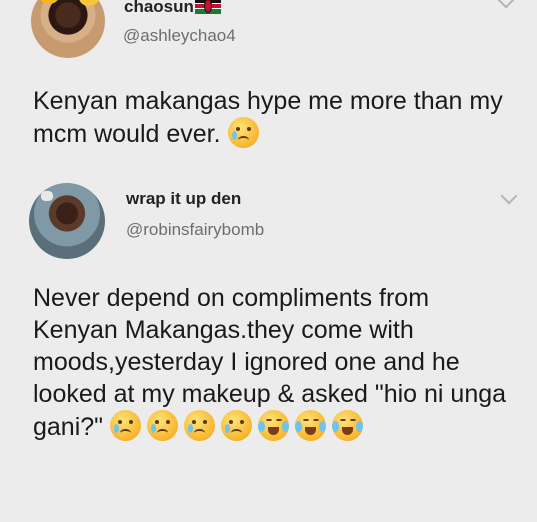 This screenshot has height=522, width=537. What do you see at coordinates (195, 230) in the screenshot?
I see `user-handle: @robinsfairybomb` at bounding box center [195, 230].